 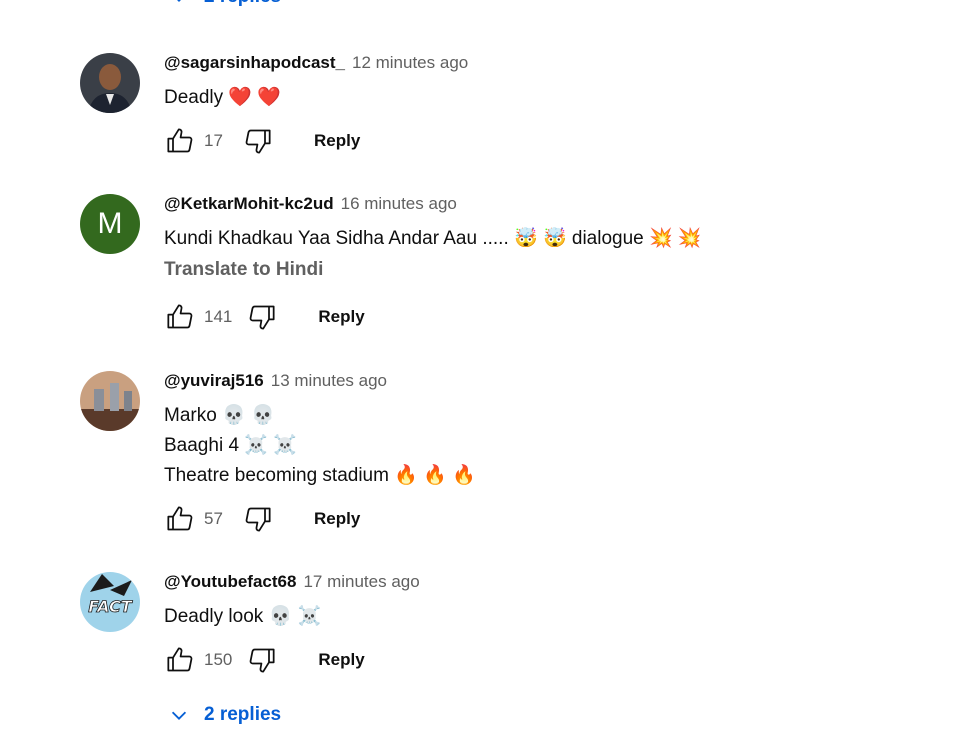 What do you see at coordinates (213, 518) in the screenshot?
I see `like-count: 57` at bounding box center [213, 518].